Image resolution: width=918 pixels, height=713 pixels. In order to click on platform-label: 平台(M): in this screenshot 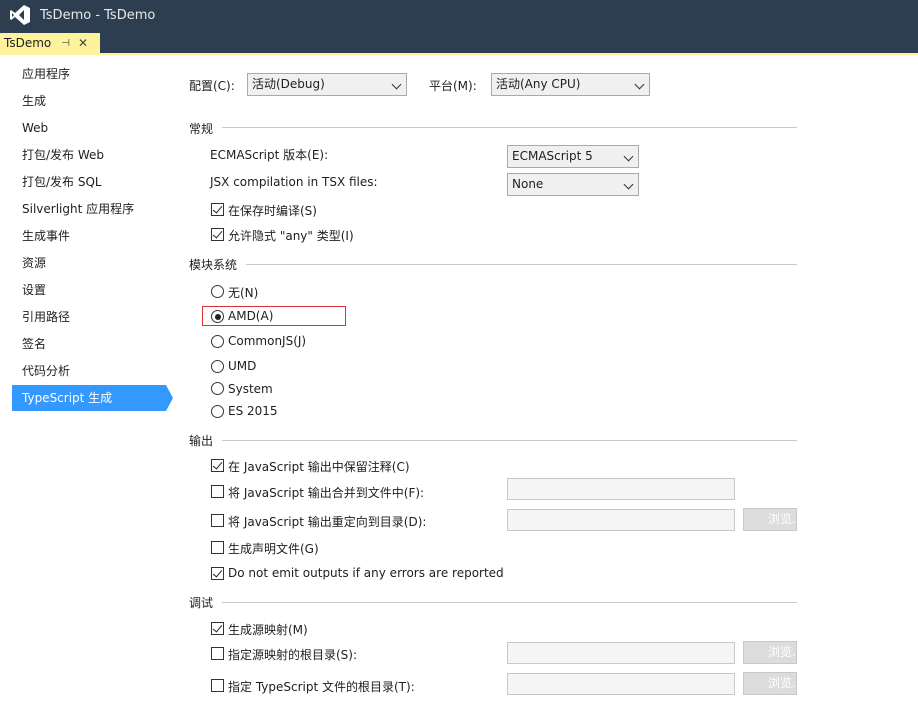, I will do `click(453, 86)`.